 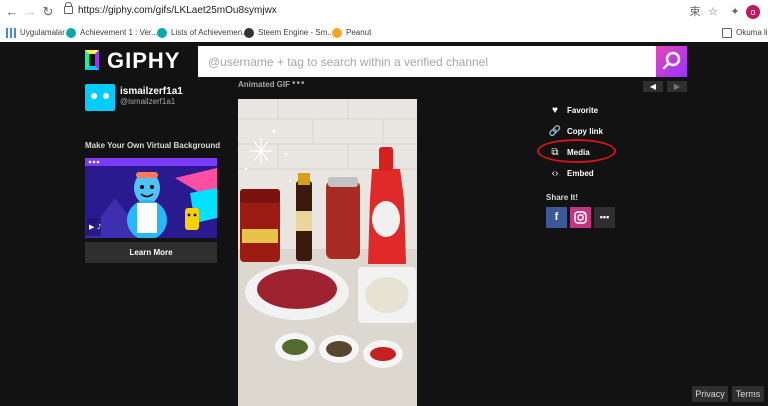 I want to click on copy-link-label: Copy link, so click(x=585, y=131).